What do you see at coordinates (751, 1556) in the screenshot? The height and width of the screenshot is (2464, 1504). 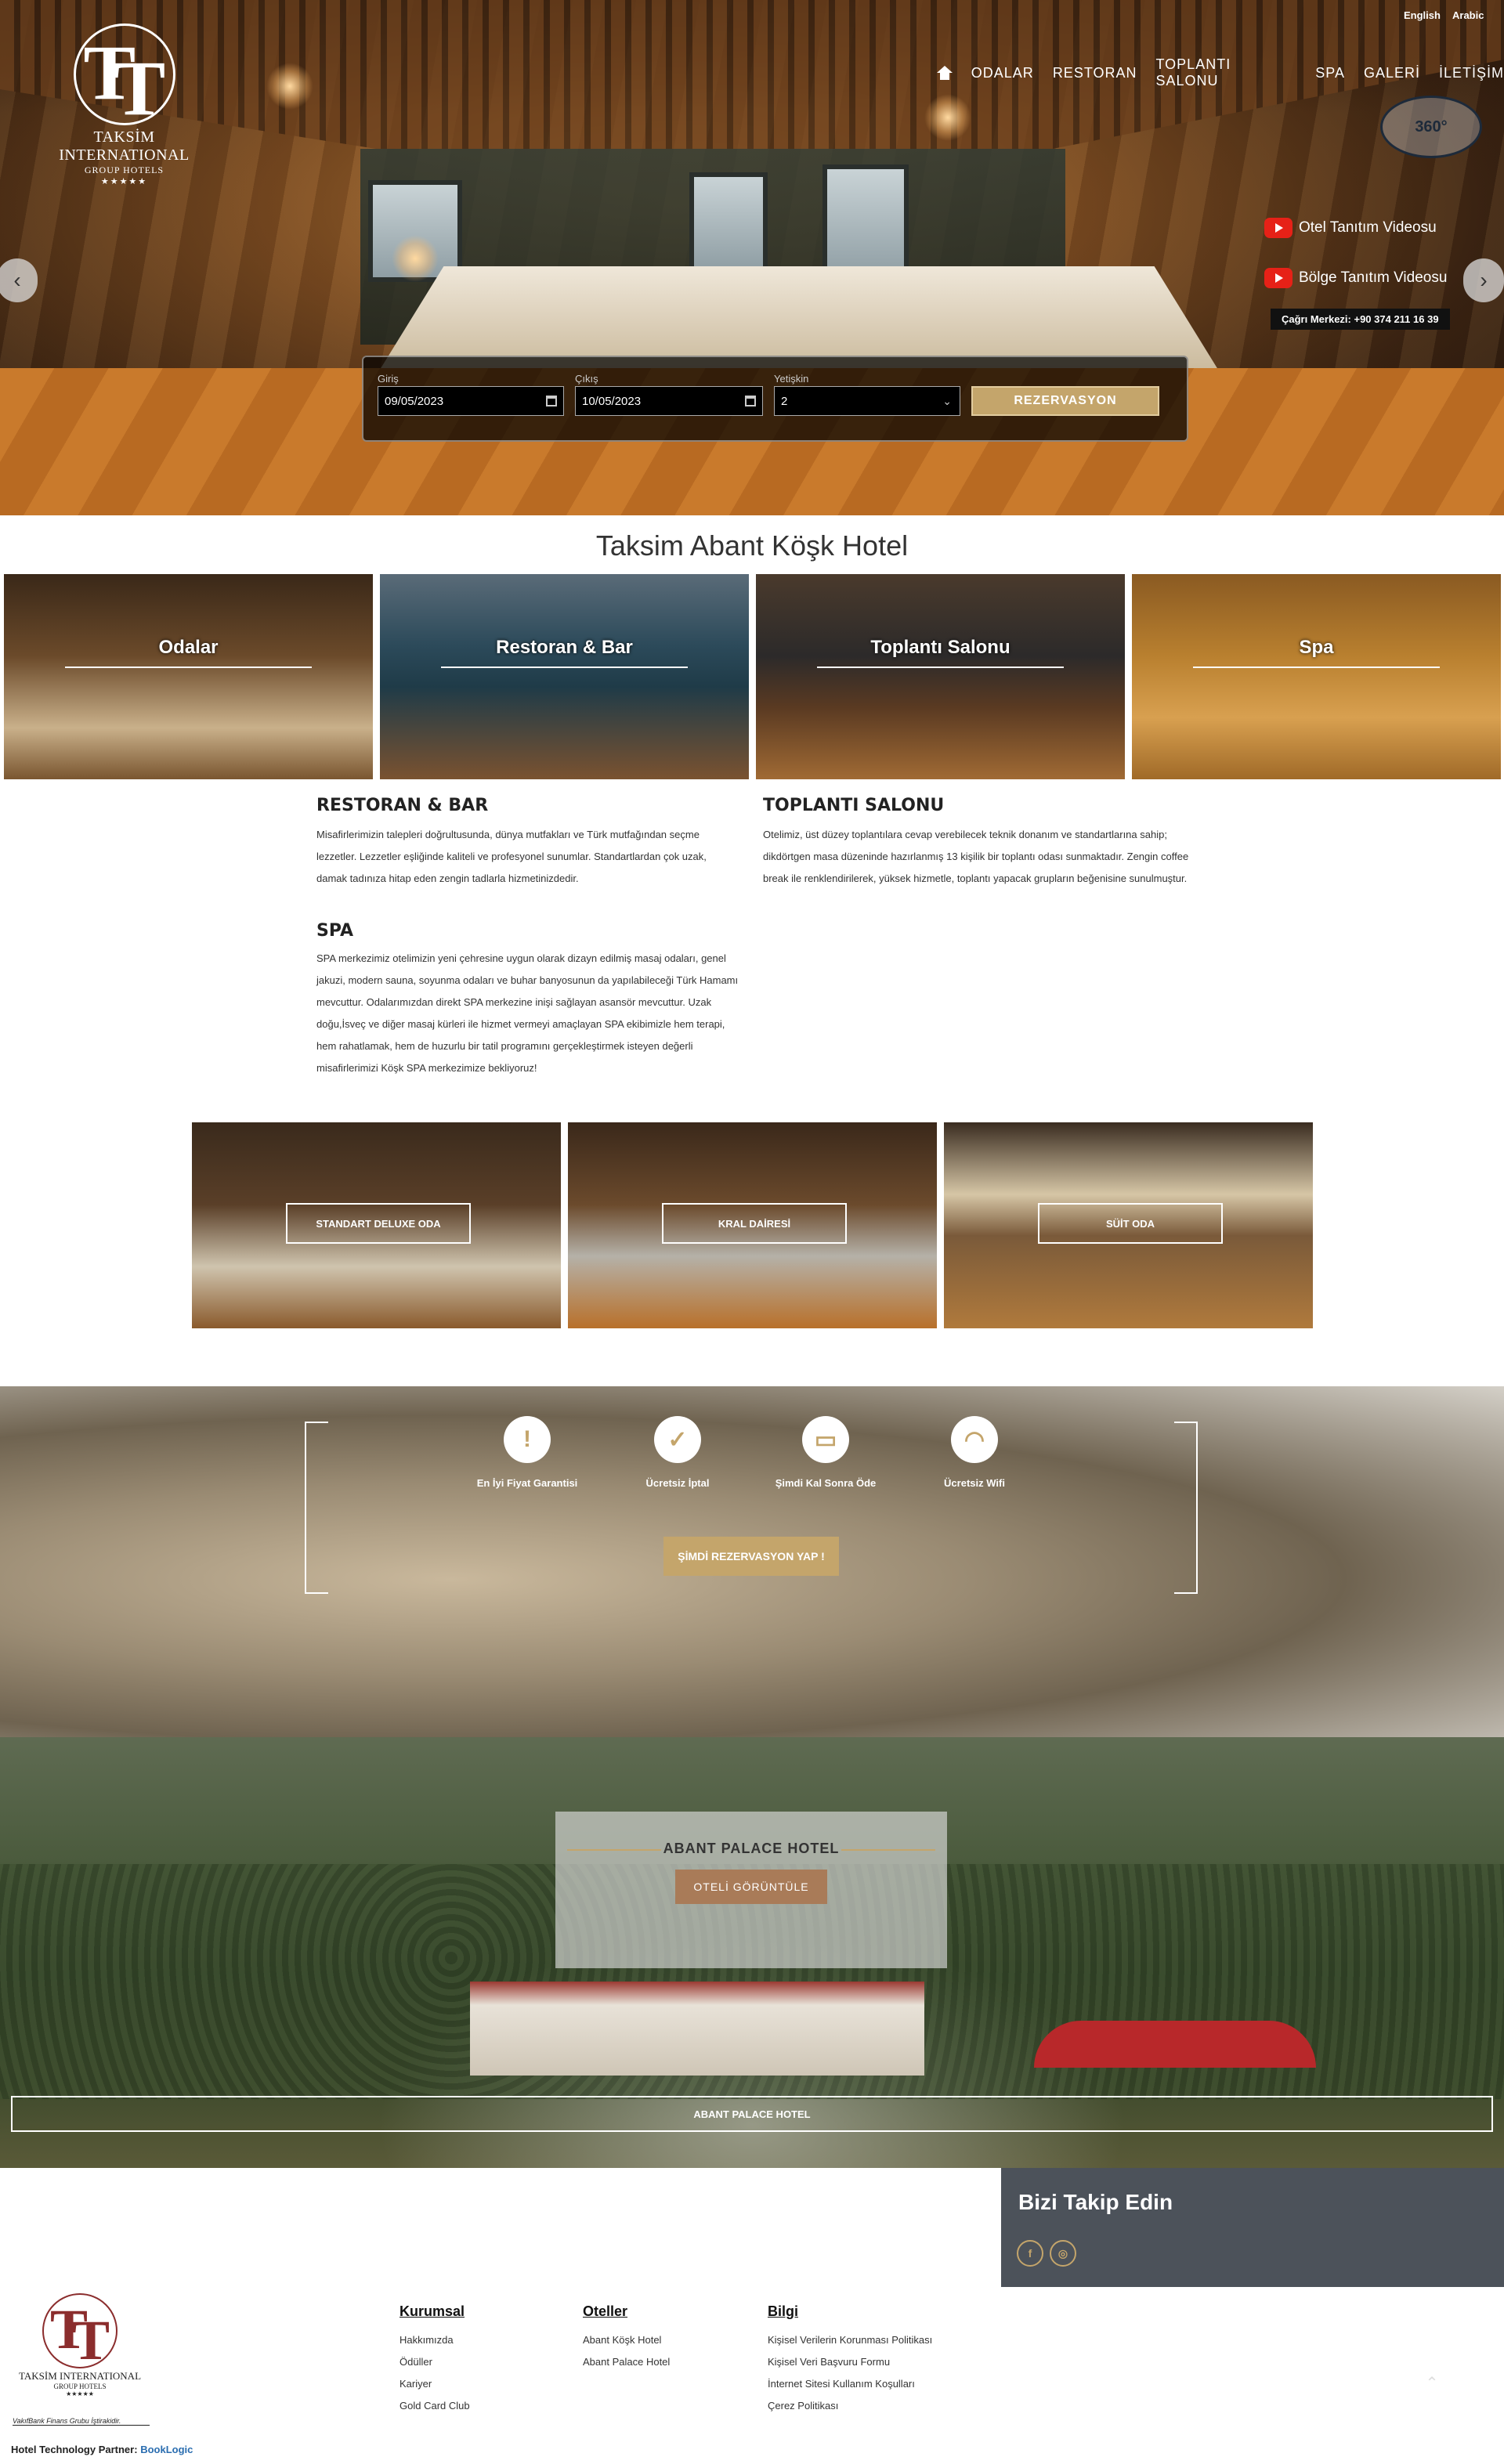 I see `book-now-button: ŞİMDİ REZERVASYON YAP !` at bounding box center [751, 1556].